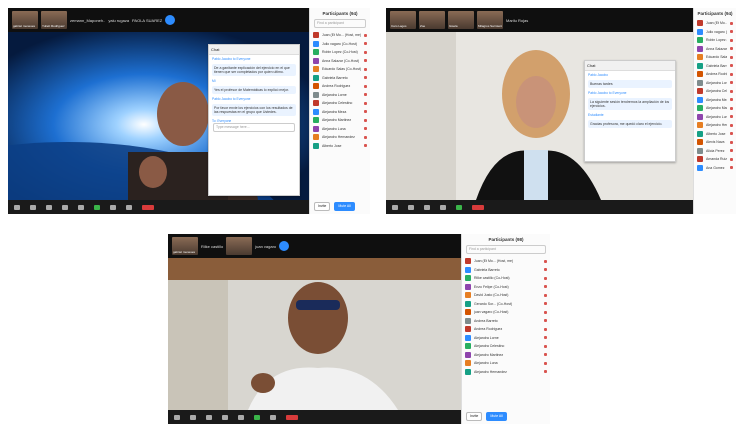  What do you see at coordinates (506, 287) in the screenshot?
I see `participant-row: Enzo Felipe (Co-Host)` at bounding box center [506, 287].